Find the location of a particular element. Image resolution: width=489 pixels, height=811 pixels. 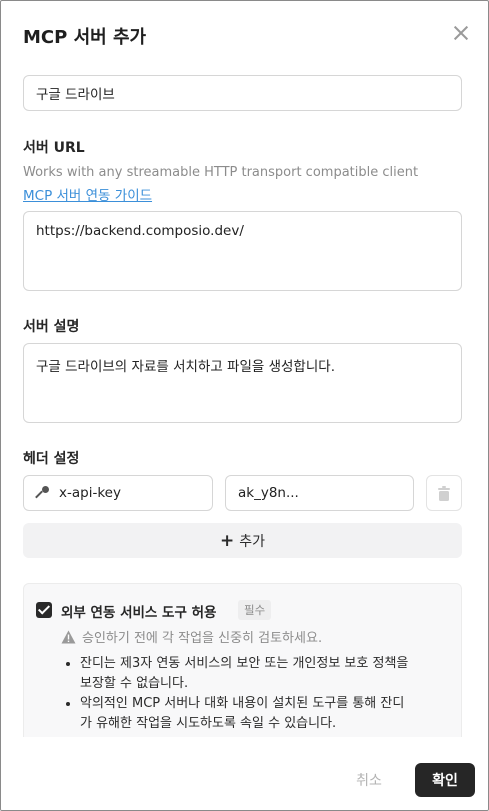

server-url-field: https://backend.composio.dev/ is located at coordinates (242, 251).